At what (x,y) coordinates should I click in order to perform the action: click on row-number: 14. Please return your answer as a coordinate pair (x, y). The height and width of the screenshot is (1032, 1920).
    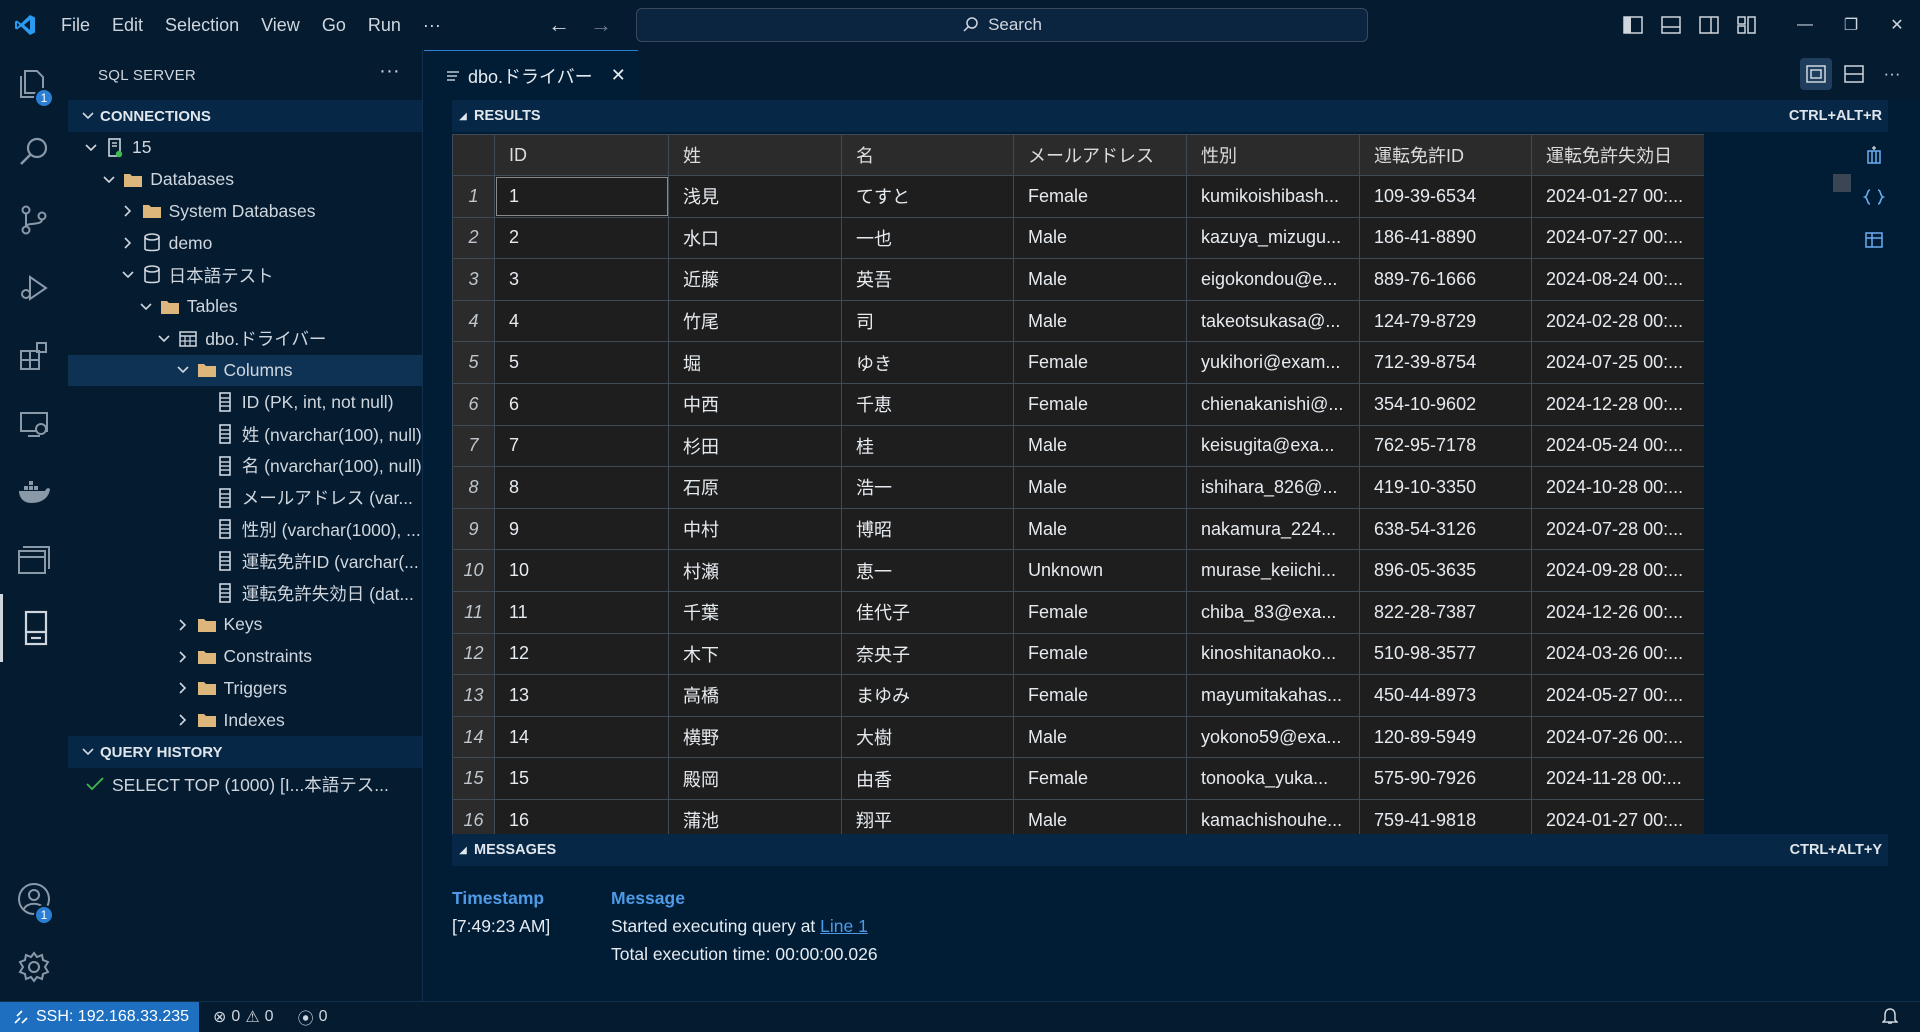
    Looking at the image, I should click on (473, 737).